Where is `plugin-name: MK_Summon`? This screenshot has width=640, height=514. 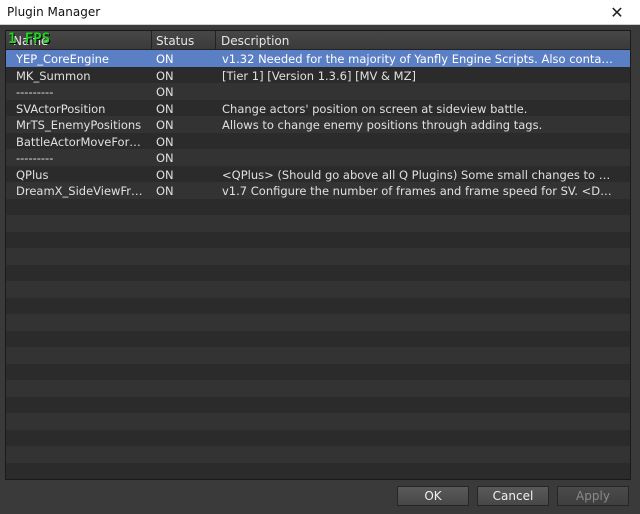
plugin-name: MK_Summon is located at coordinates (53, 75).